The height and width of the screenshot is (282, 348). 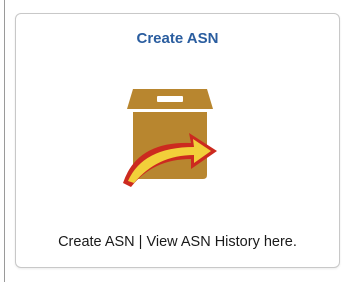 What do you see at coordinates (177, 242) in the screenshot?
I see `tile-caption: Create ASN | View ASN History here.` at bounding box center [177, 242].